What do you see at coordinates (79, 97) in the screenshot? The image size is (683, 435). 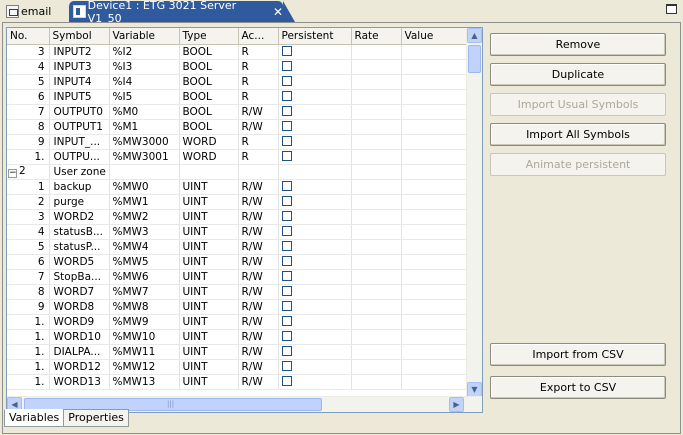 I see `symbol-cell: INPUT5` at bounding box center [79, 97].